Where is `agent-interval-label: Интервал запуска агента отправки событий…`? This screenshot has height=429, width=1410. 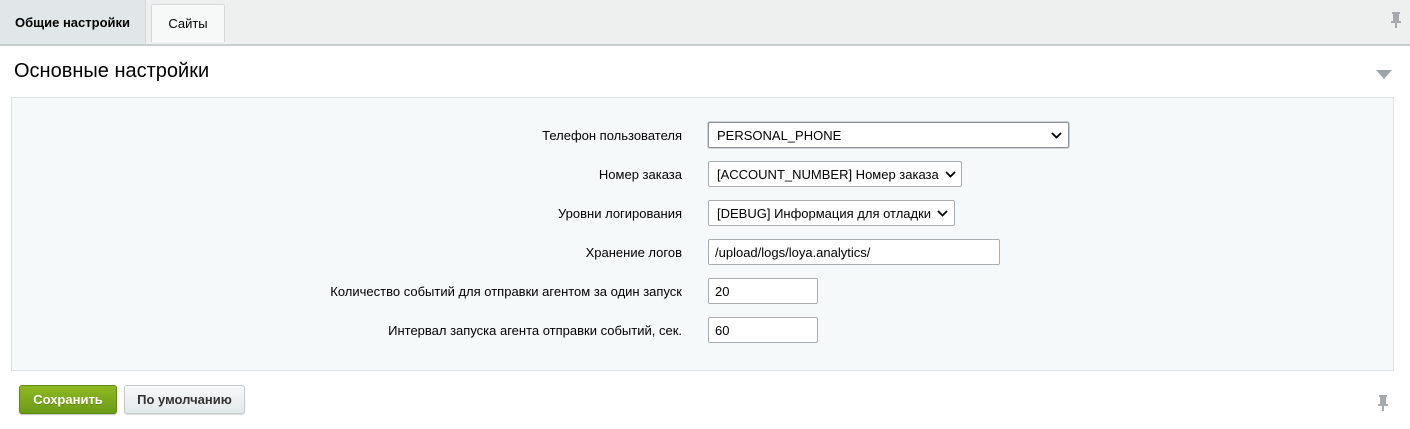
agent-interval-label: Интервал запуска агента отправки событий… is located at coordinates (535, 330).